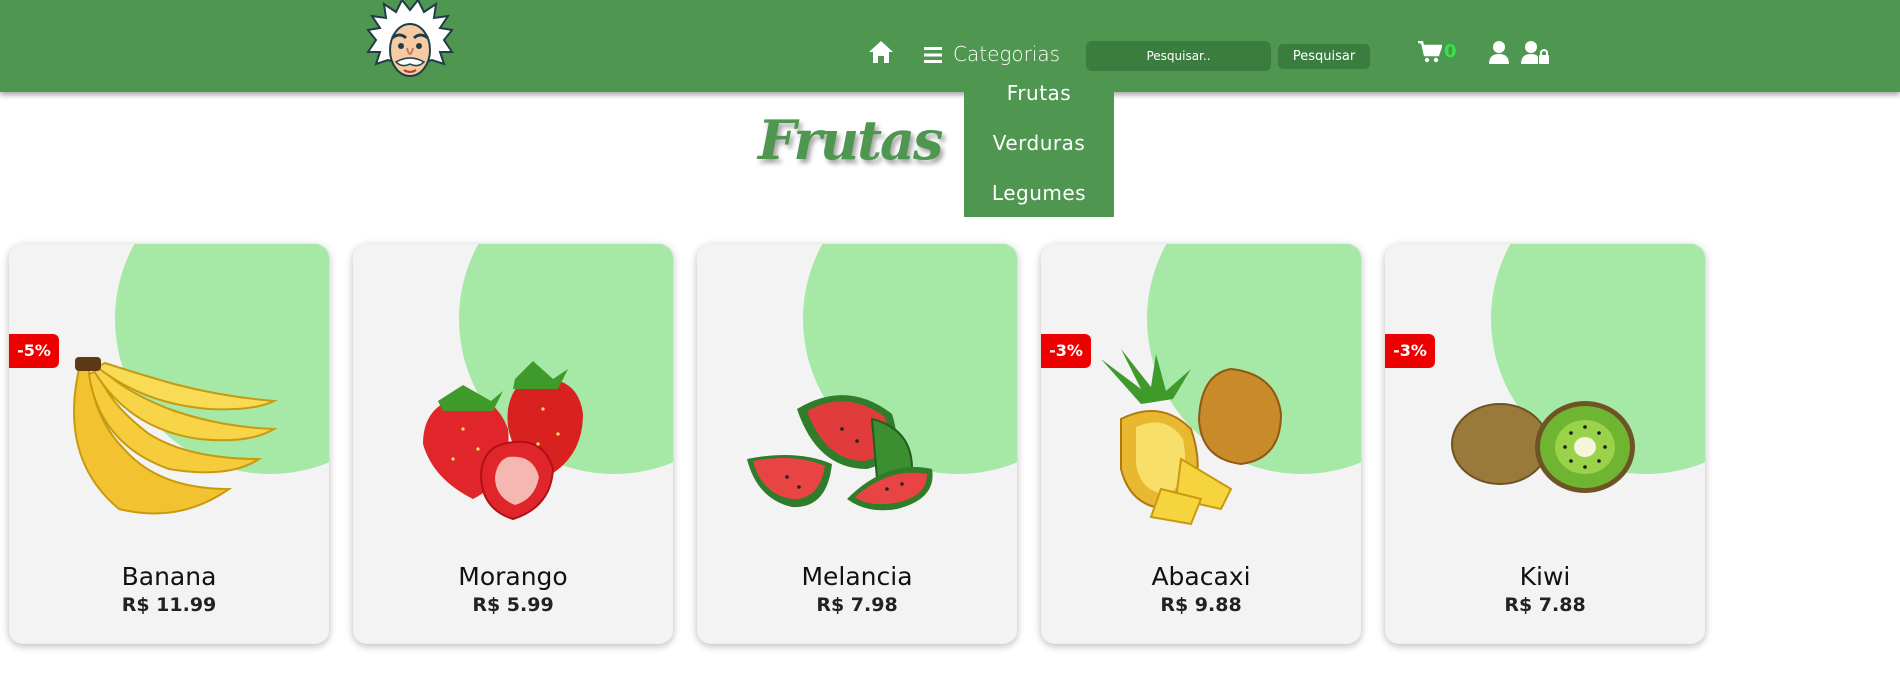 The height and width of the screenshot is (682, 1900). Describe the element at coordinates (1201, 576) in the screenshot. I see `product-name: Abacaxi` at that location.